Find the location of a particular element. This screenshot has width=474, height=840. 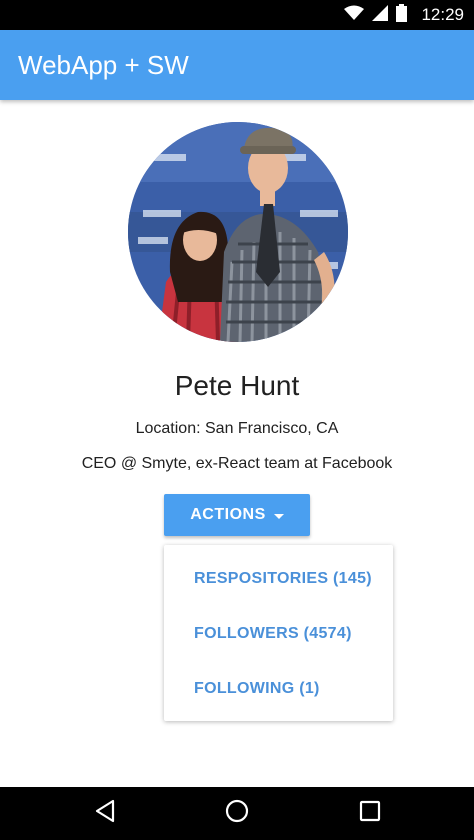

back-button is located at coordinates (105, 813).